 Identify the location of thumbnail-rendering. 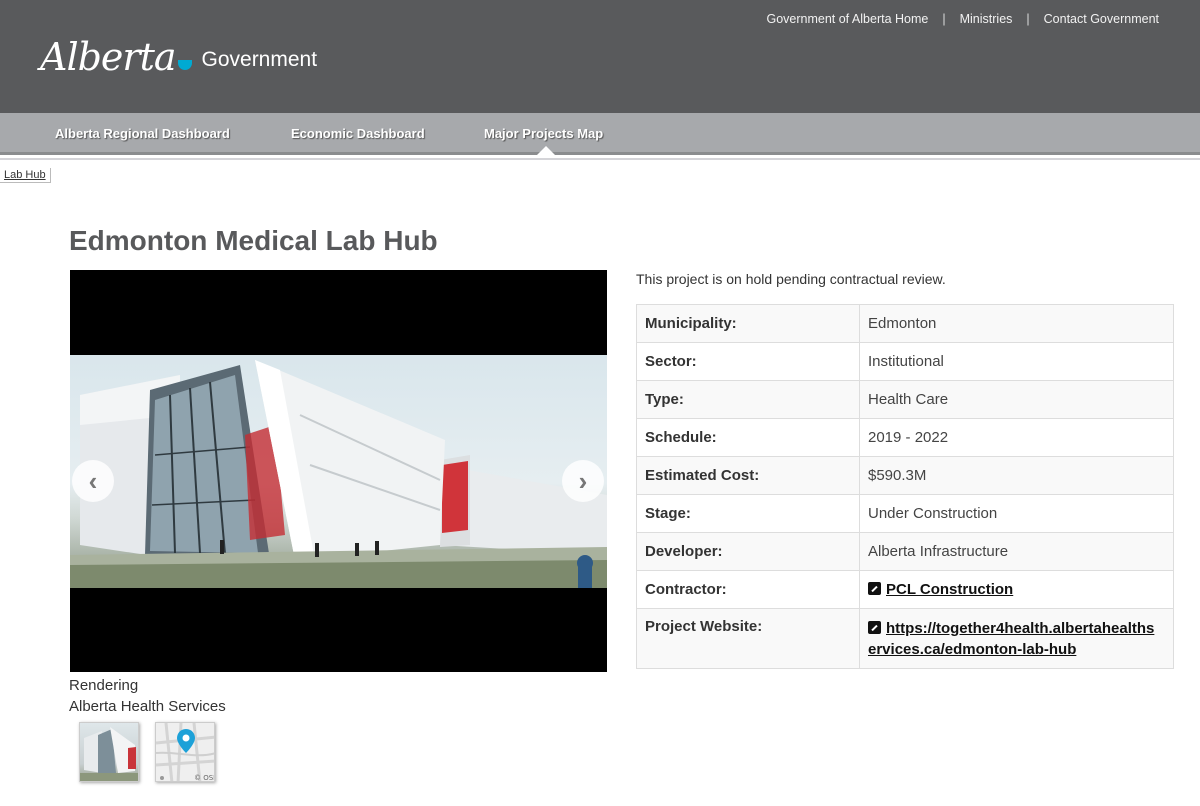
(109, 752).